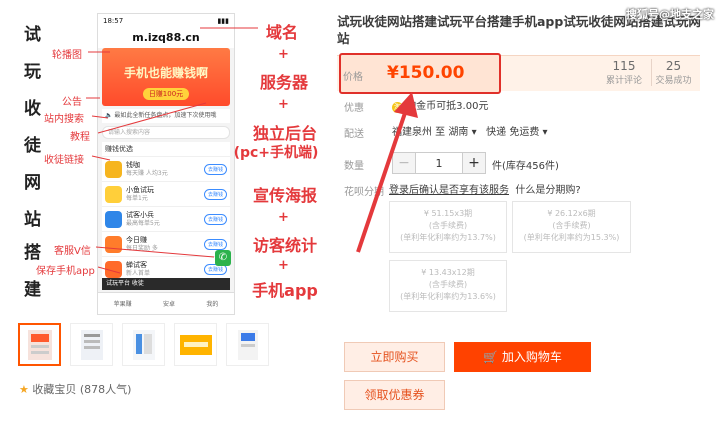  Describe the element at coordinates (623, 81) in the screenshot. I see `reviews-label: 累计评论` at that location.